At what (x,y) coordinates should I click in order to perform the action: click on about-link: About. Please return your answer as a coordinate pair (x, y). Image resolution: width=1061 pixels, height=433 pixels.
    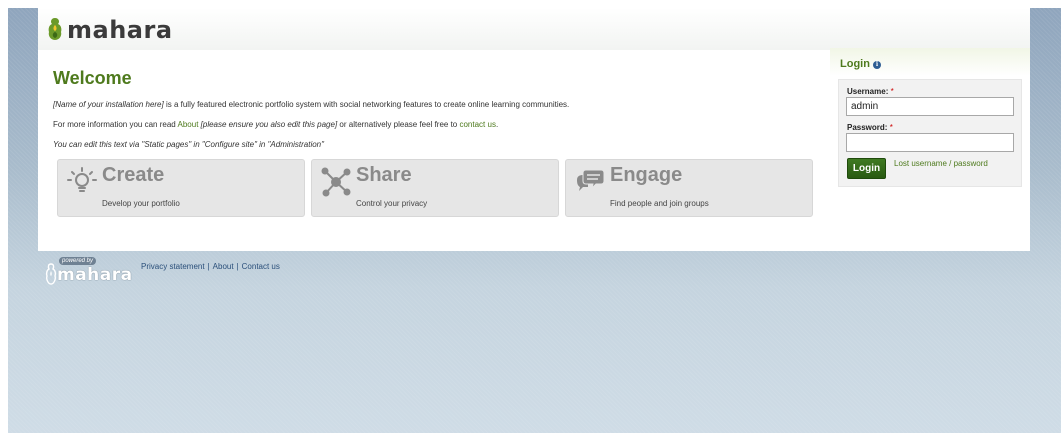
    Looking at the image, I should click on (188, 124).